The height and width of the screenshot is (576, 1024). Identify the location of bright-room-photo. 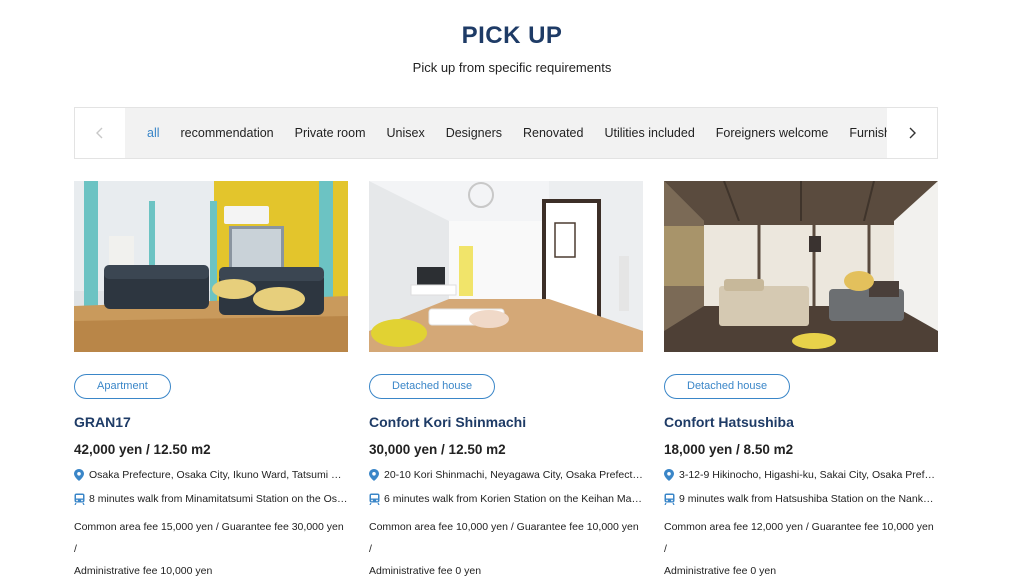
(506, 266).